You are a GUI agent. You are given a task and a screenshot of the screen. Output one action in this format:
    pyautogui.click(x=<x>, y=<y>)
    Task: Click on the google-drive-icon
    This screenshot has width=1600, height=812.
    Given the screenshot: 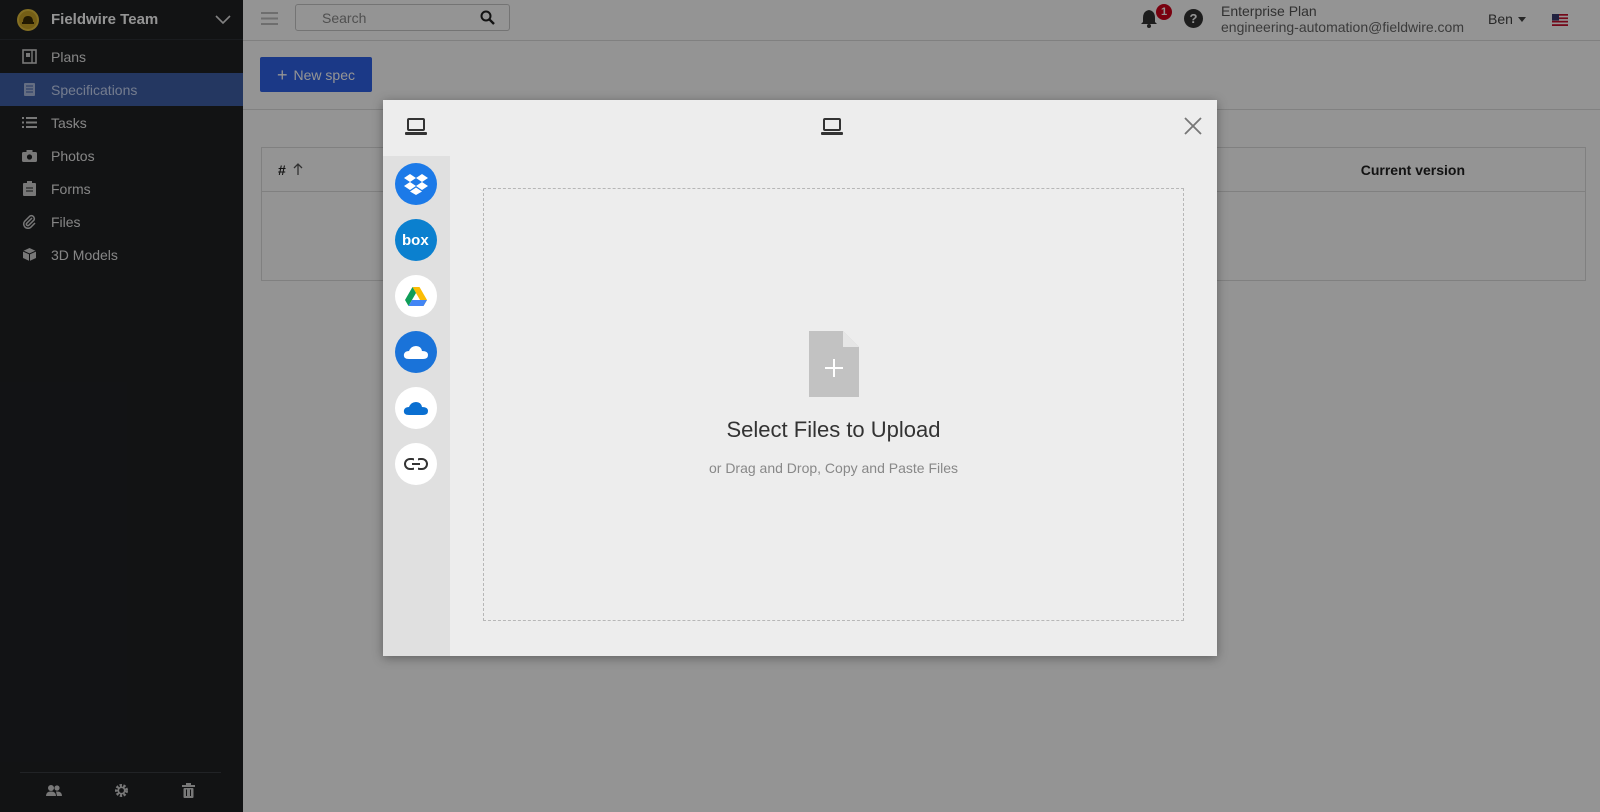 What is the action you would take?
    pyautogui.click(x=416, y=296)
    